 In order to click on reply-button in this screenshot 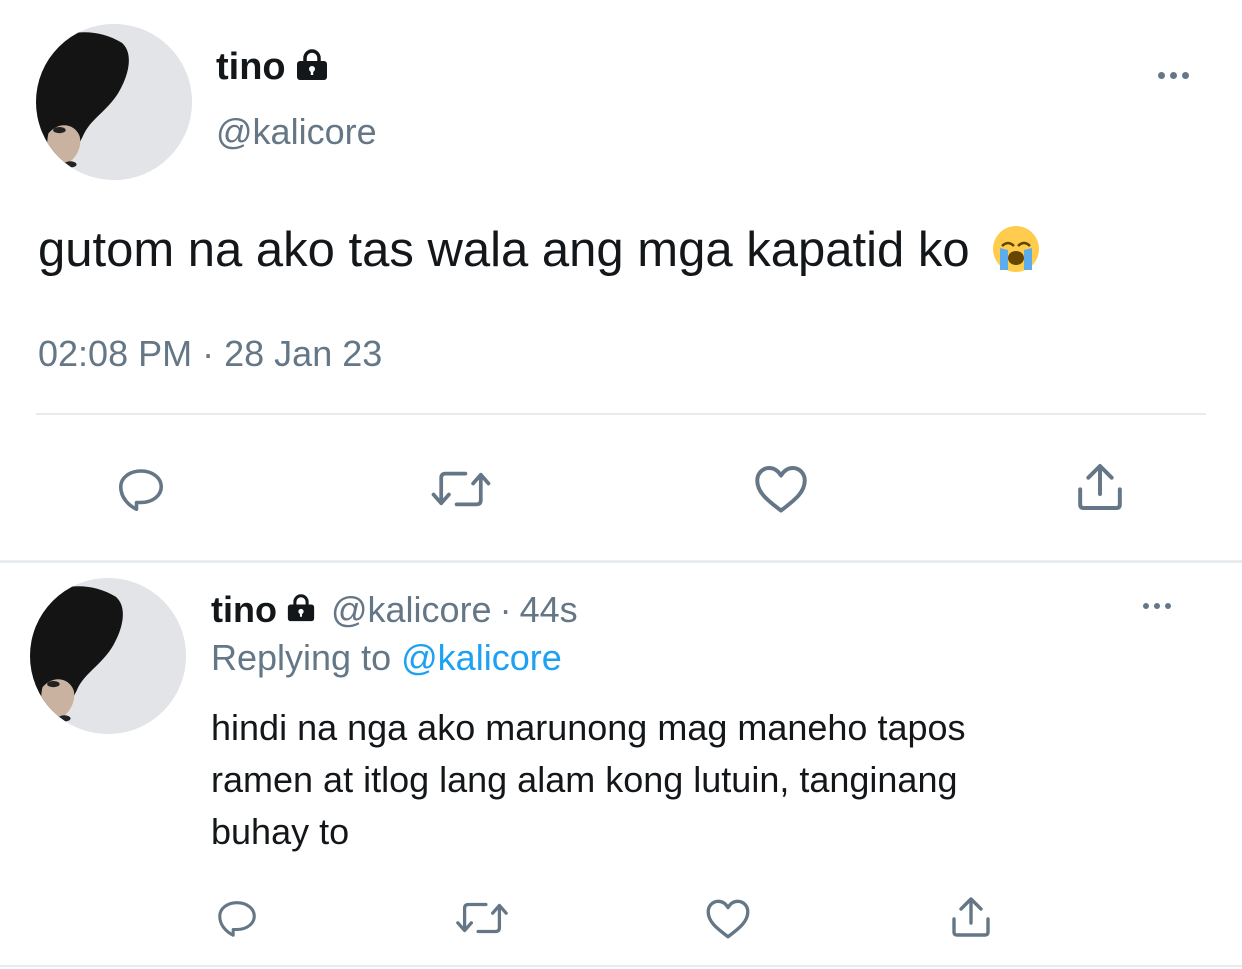, I will do `click(141, 489)`.